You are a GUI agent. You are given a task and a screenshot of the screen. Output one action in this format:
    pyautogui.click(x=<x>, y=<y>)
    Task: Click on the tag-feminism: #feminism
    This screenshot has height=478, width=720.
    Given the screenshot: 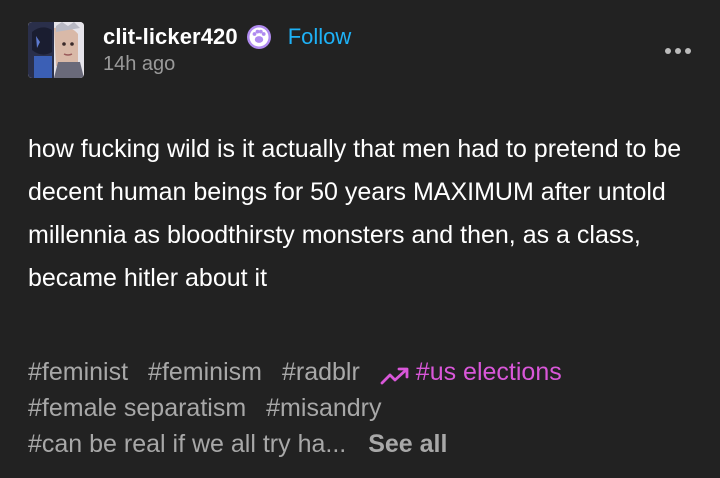 What is the action you would take?
    pyautogui.click(x=205, y=372)
    